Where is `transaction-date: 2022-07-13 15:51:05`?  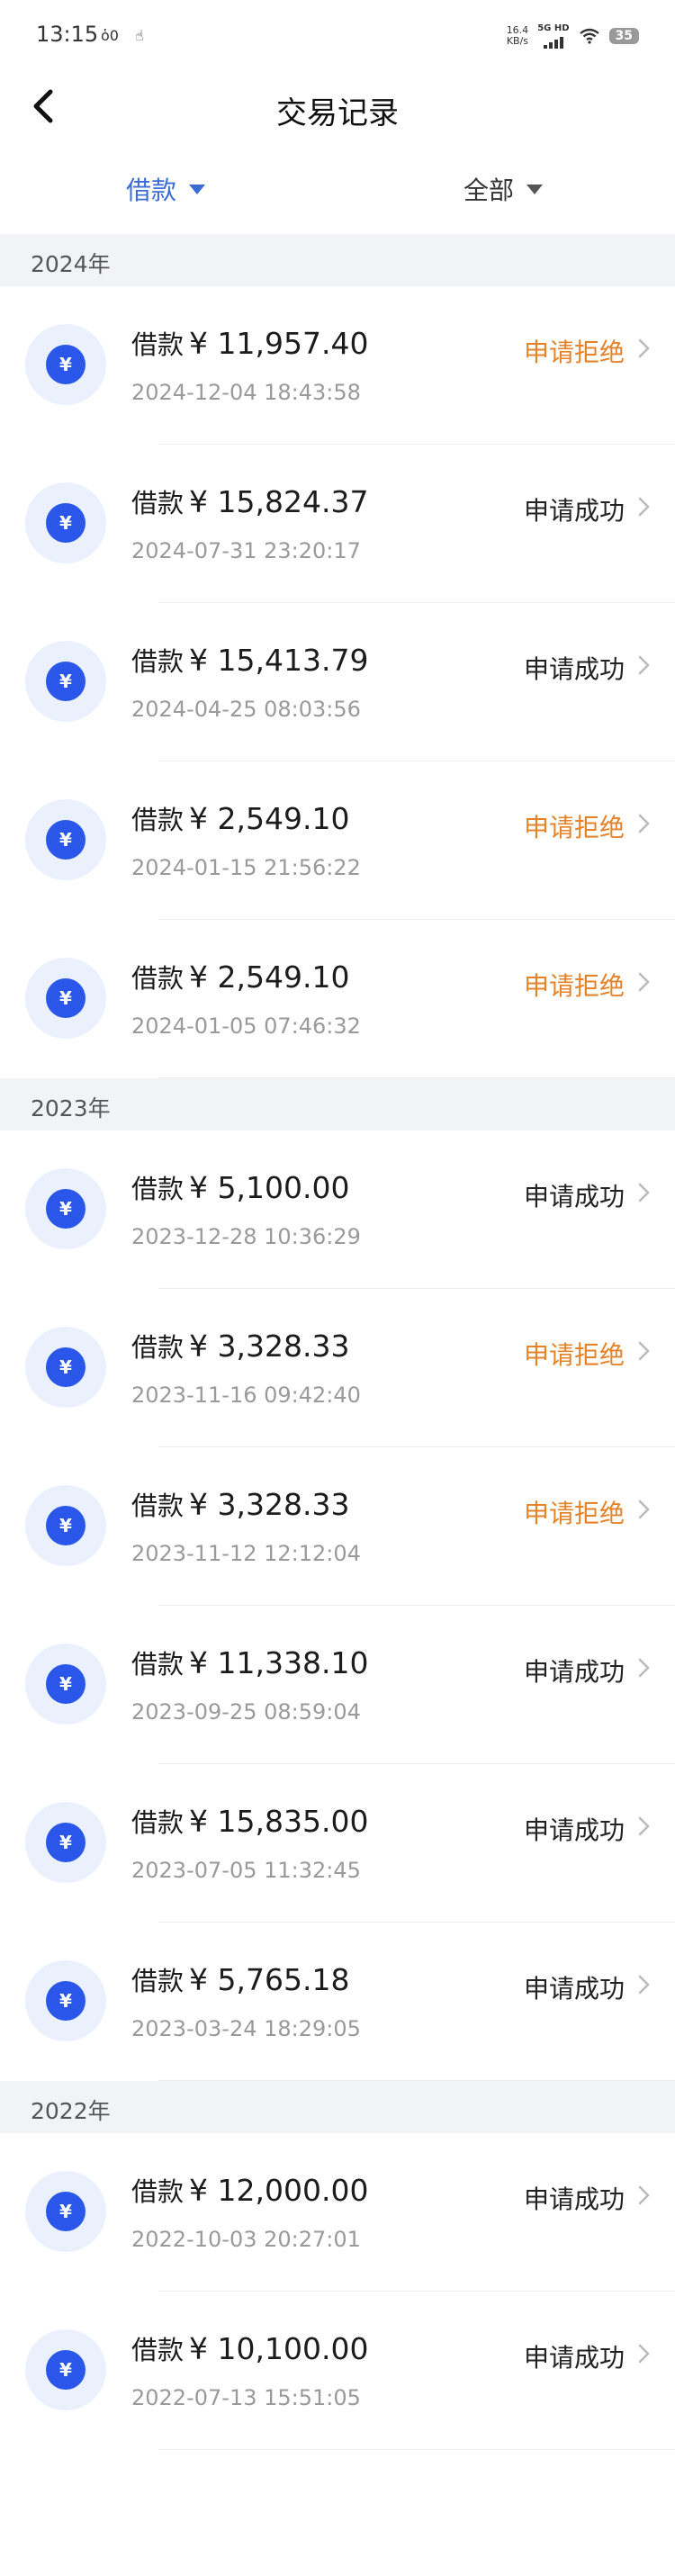 transaction-date: 2022-07-13 15:51:05 is located at coordinates (246, 2397).